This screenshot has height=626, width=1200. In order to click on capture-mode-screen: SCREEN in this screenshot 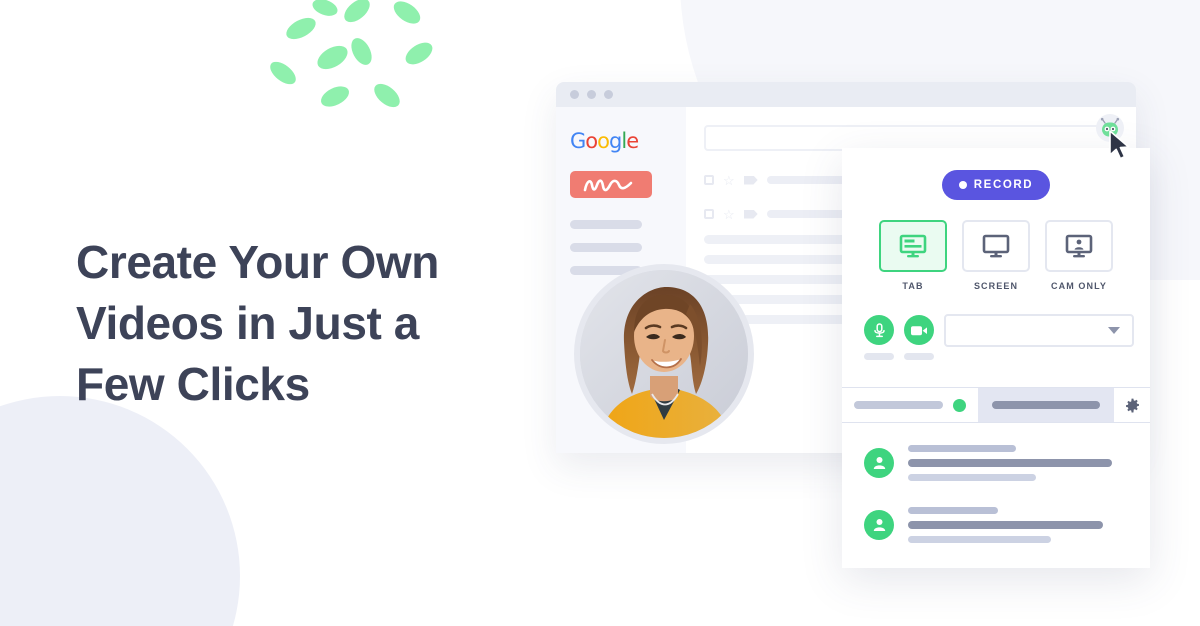, I will do `click(996, 255)`.